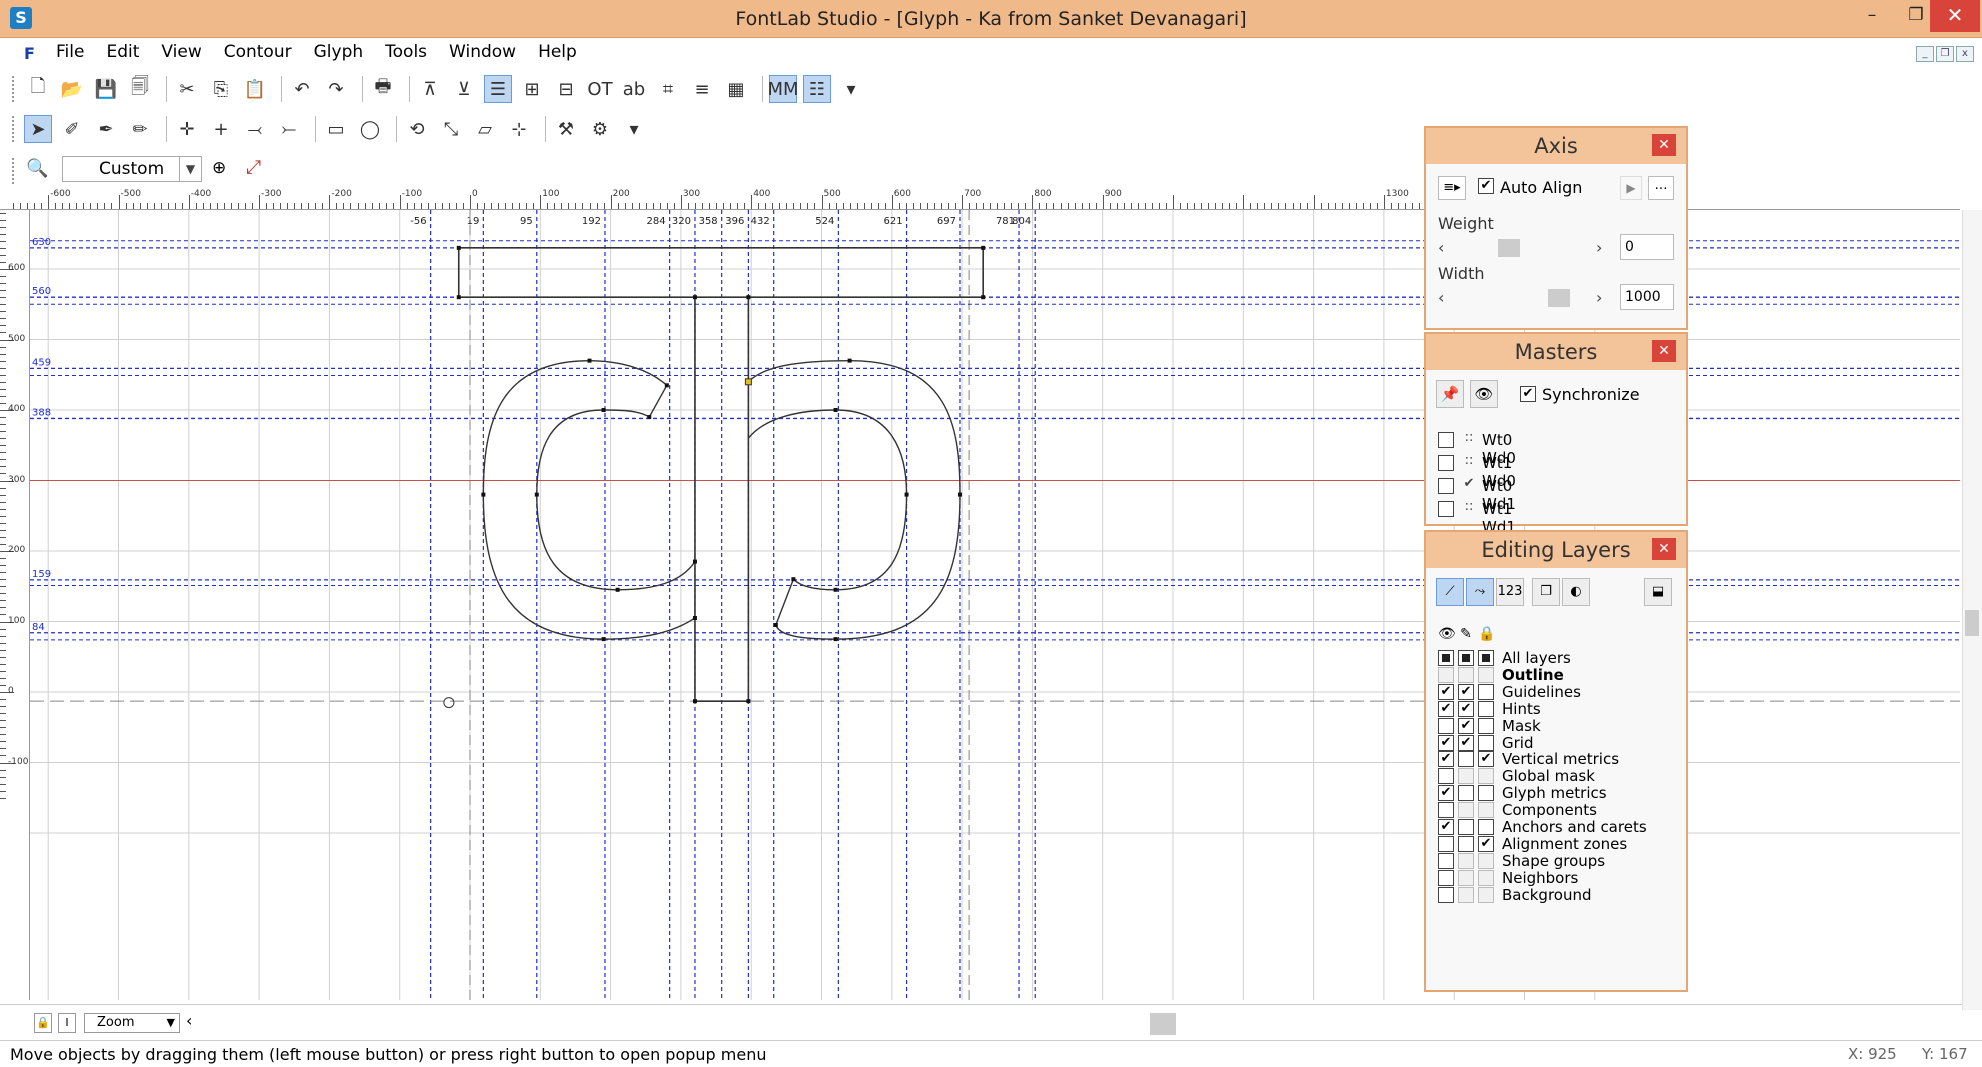 The image size is (1982, 1067). Describe the element at coordinates (219, 168) in the screenshot. I see `zoom-in-icon: ⊕` at that location.